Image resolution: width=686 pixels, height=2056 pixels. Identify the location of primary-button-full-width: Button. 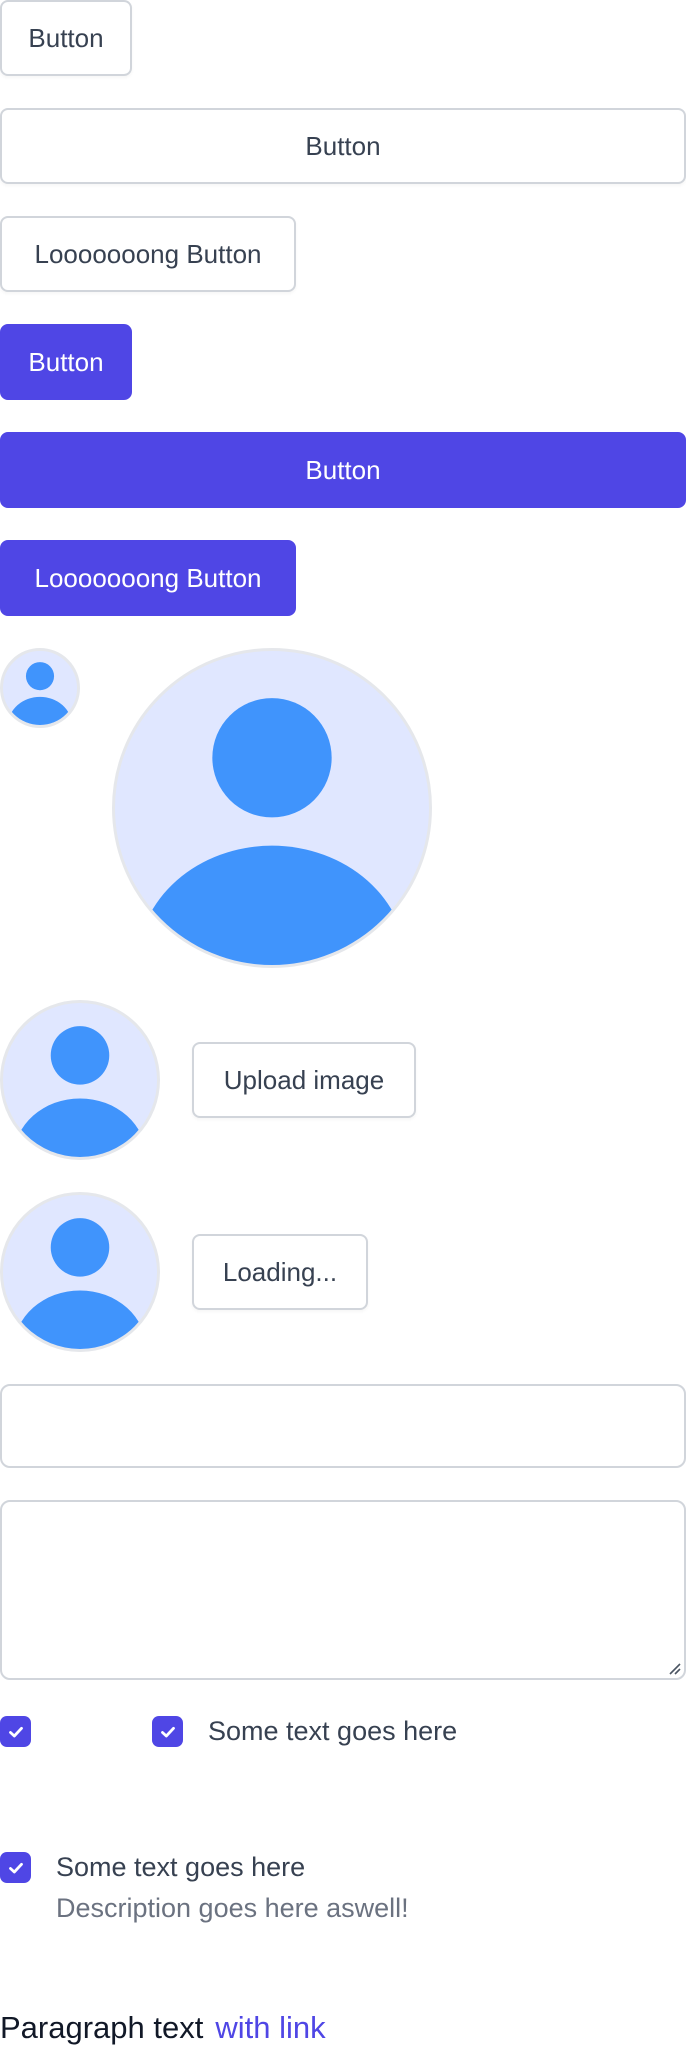
(343, 470).